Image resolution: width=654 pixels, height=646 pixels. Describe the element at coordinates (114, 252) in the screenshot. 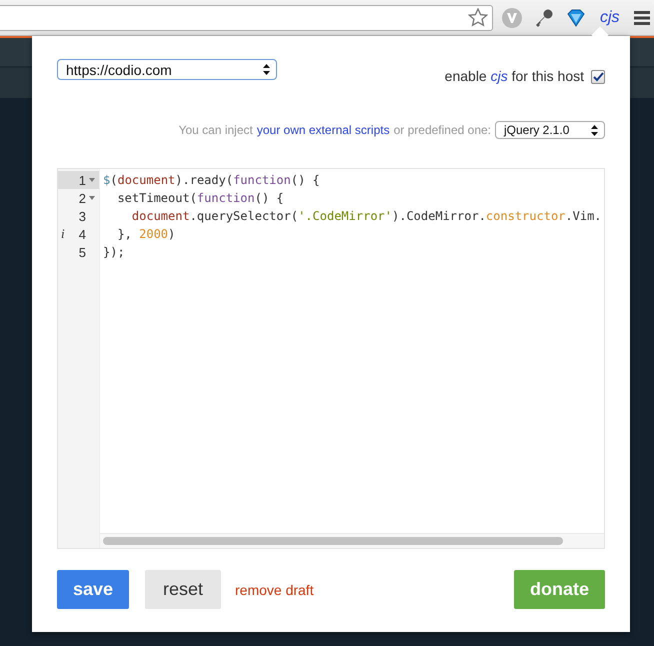

I see `code-line: });` at that location.